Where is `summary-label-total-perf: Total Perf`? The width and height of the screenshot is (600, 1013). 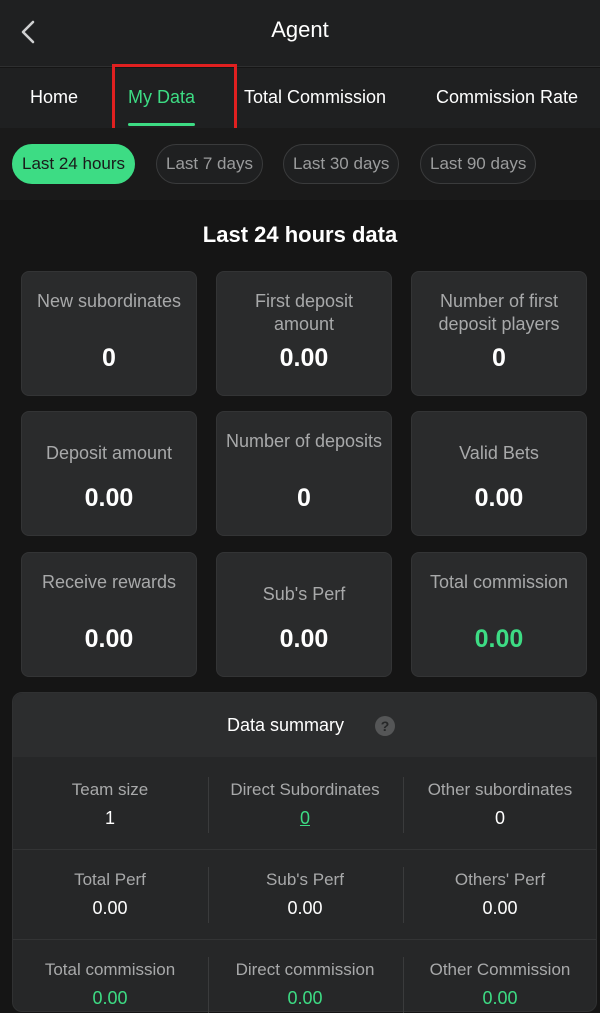
summary-label-total-perf: Total Perf is located at coordinates (110, 879).